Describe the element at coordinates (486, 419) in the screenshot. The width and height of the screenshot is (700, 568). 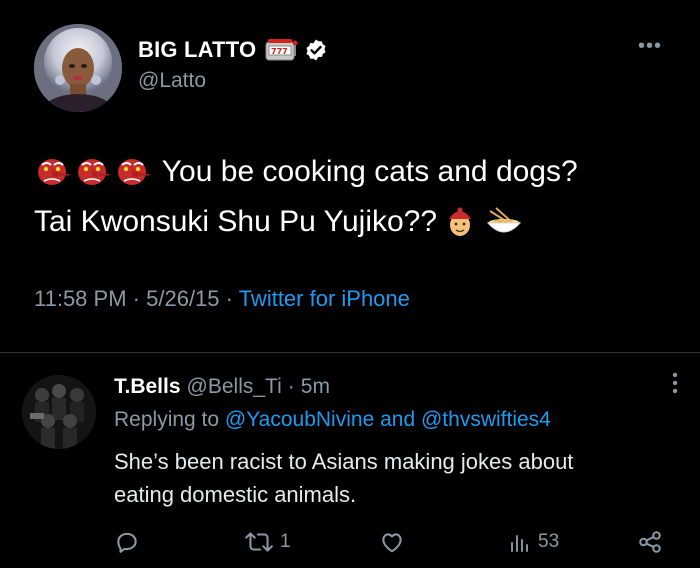
I see `mention-link-2: @thvswifties4` at that location.